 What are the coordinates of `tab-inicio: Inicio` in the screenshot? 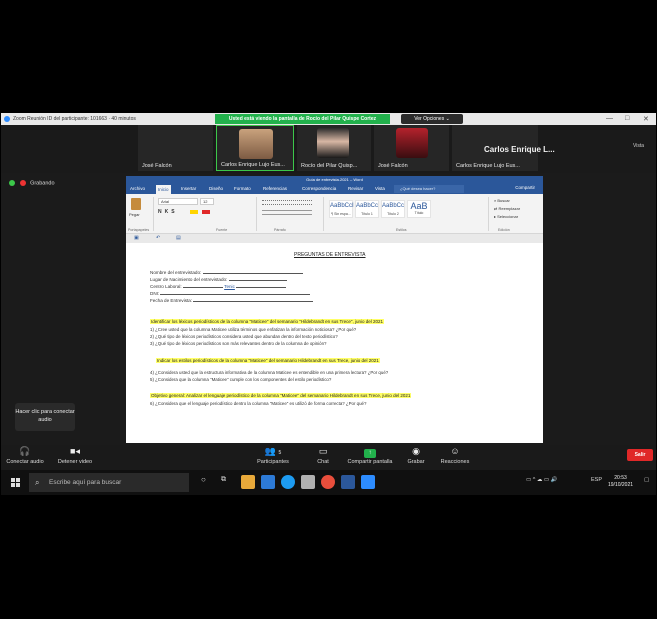 It's located at (163, 189).